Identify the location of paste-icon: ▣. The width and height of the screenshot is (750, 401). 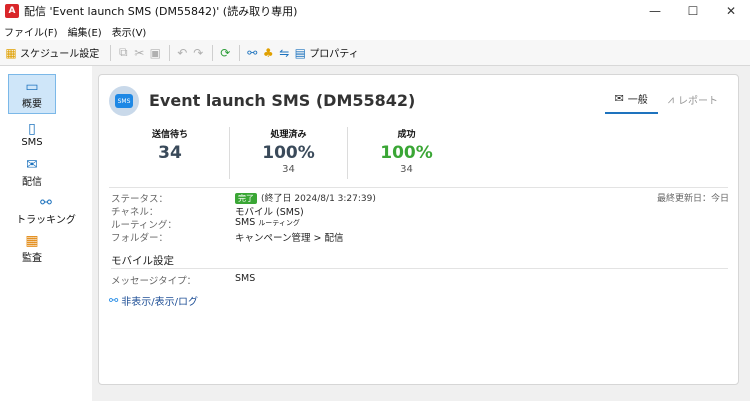
(155, 53).